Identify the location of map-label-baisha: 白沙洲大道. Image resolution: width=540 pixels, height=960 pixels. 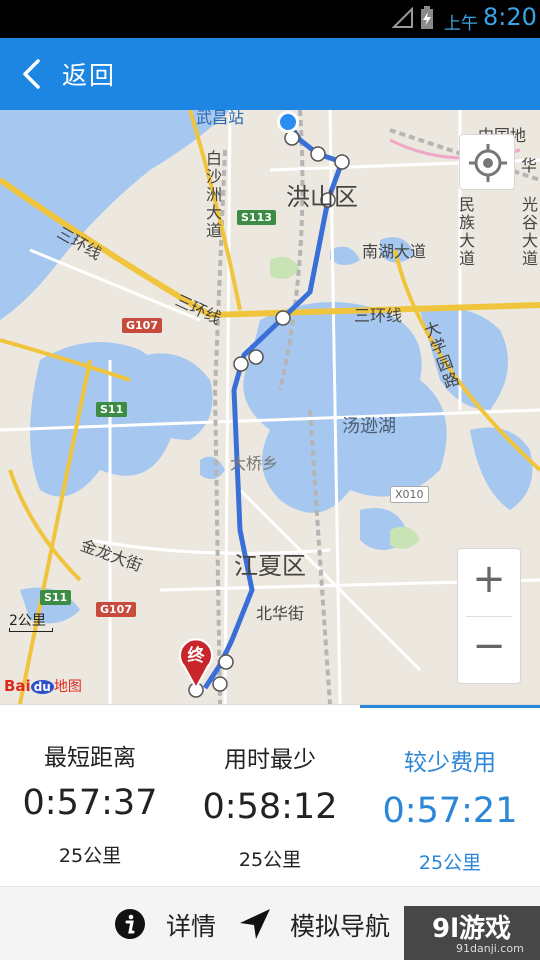
(212, 195).